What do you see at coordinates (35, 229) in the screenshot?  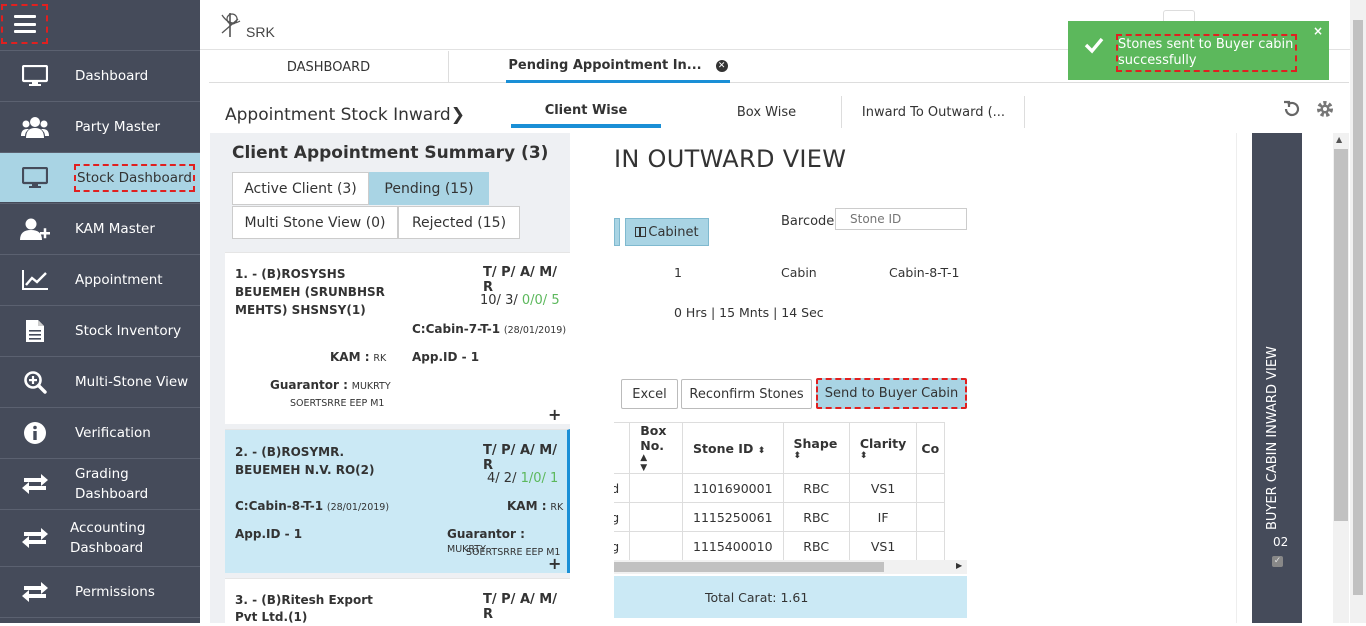 I see `add-user-icon` at bounding box center [35, 229].